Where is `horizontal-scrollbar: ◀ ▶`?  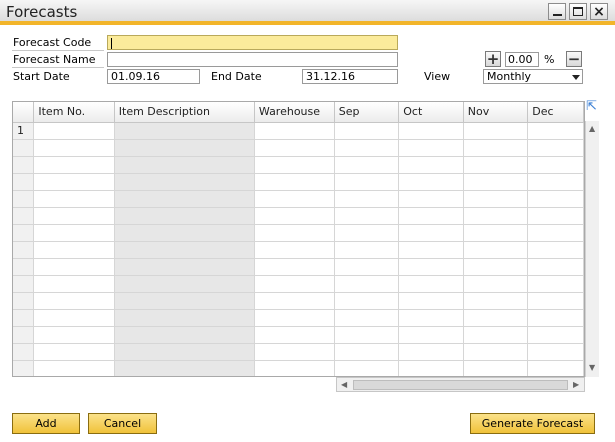
horizontal-scrollbar: ◀ ▶ is located at coordinates (460, 384).